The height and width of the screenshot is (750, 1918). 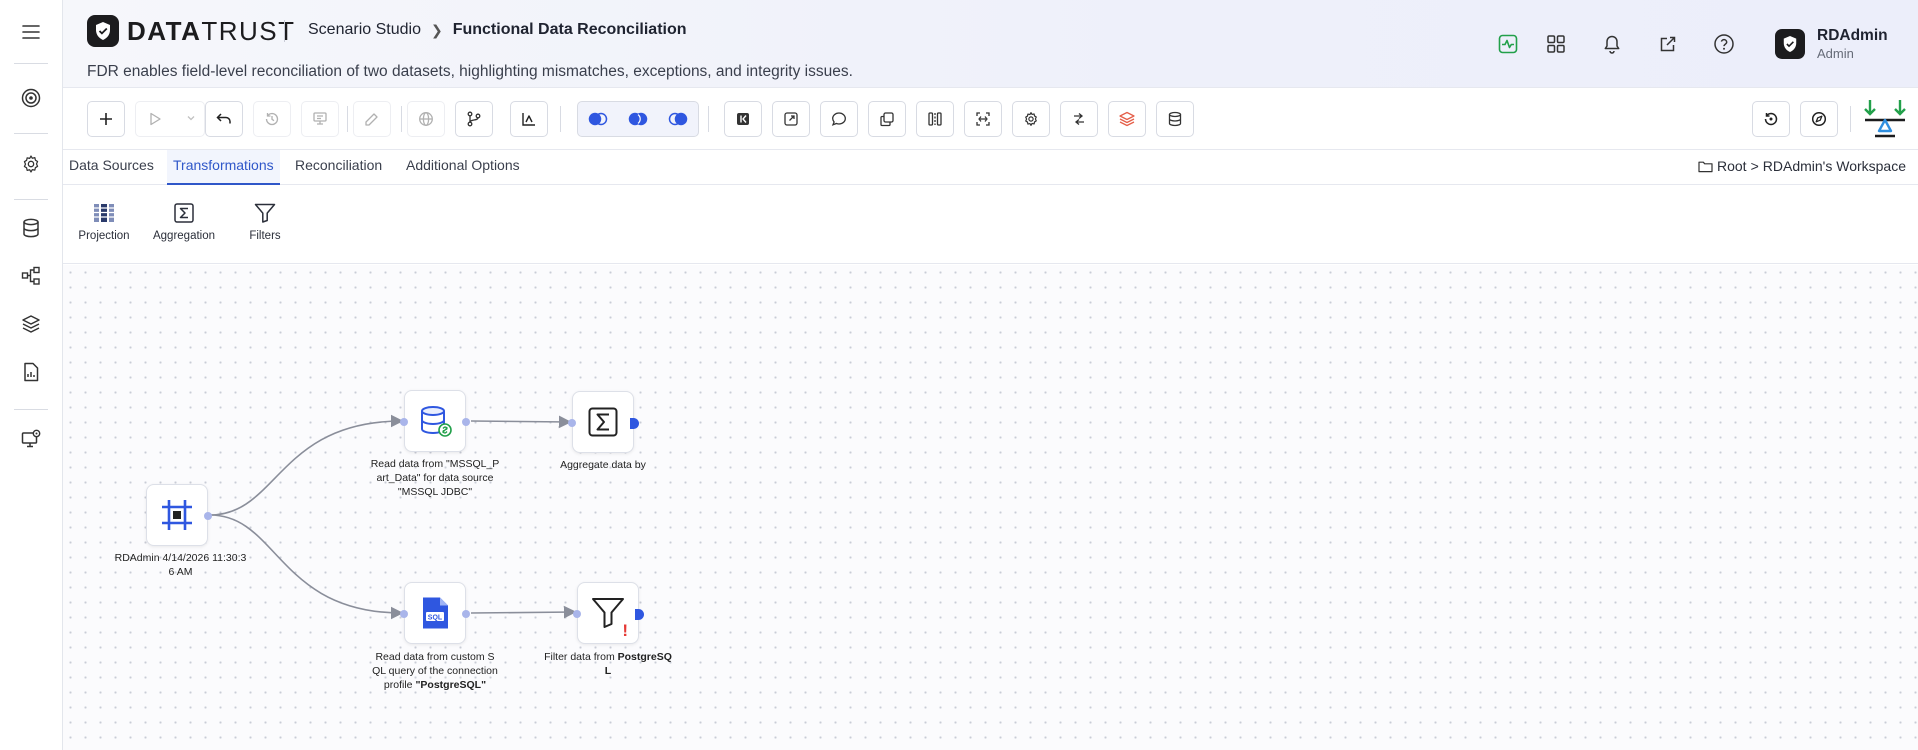 What do you see at coordinates (608, 671) in the screenshot?
I see `node-filter-label-line: L` at bounding box center [608, 671].